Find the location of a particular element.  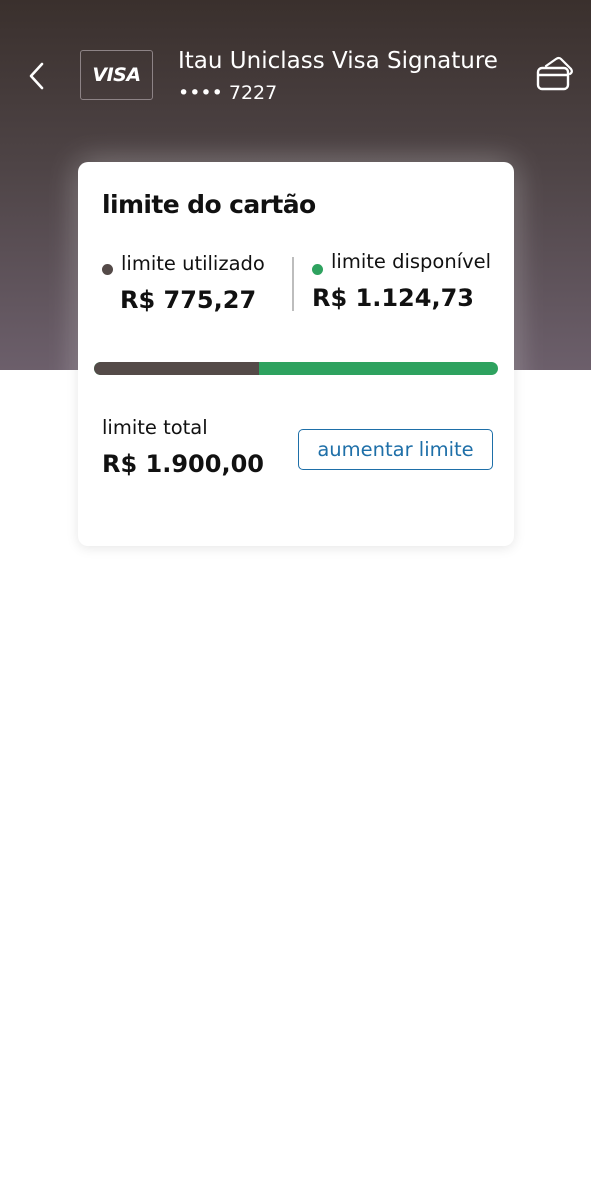

limit-progress-bar is located at coordinates (296, 368).